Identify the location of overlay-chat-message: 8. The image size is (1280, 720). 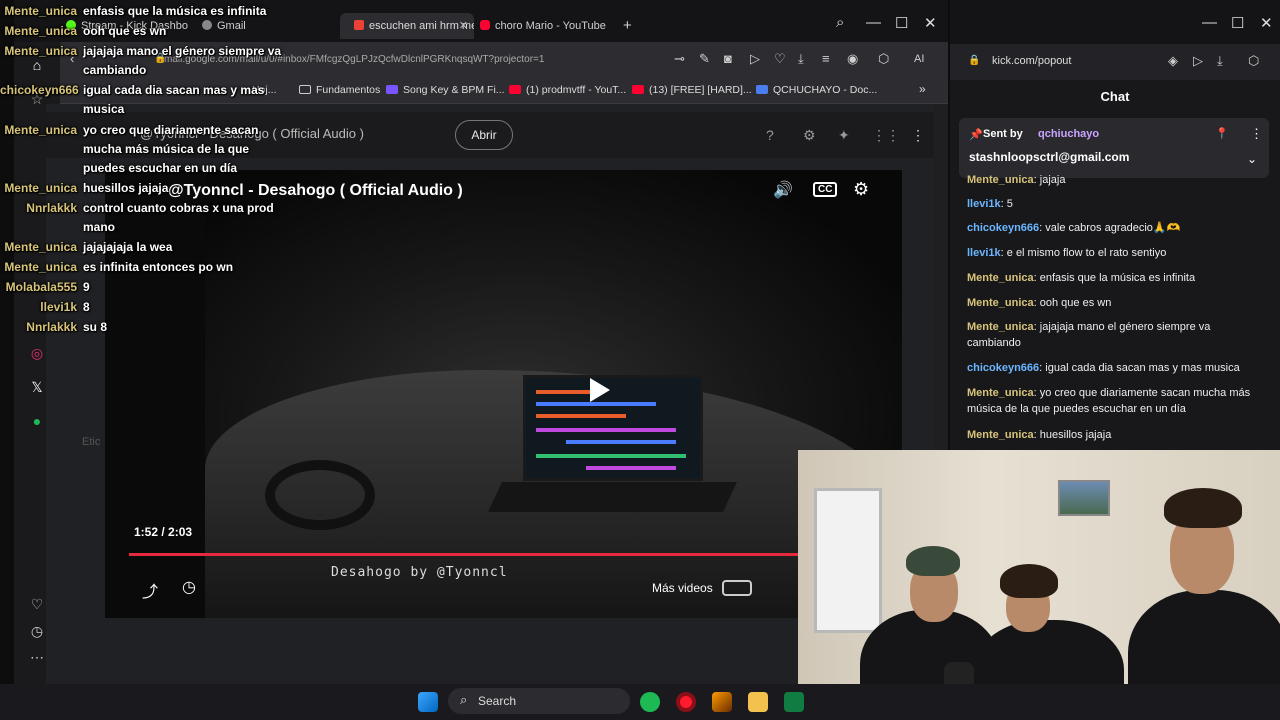
(86, 307).